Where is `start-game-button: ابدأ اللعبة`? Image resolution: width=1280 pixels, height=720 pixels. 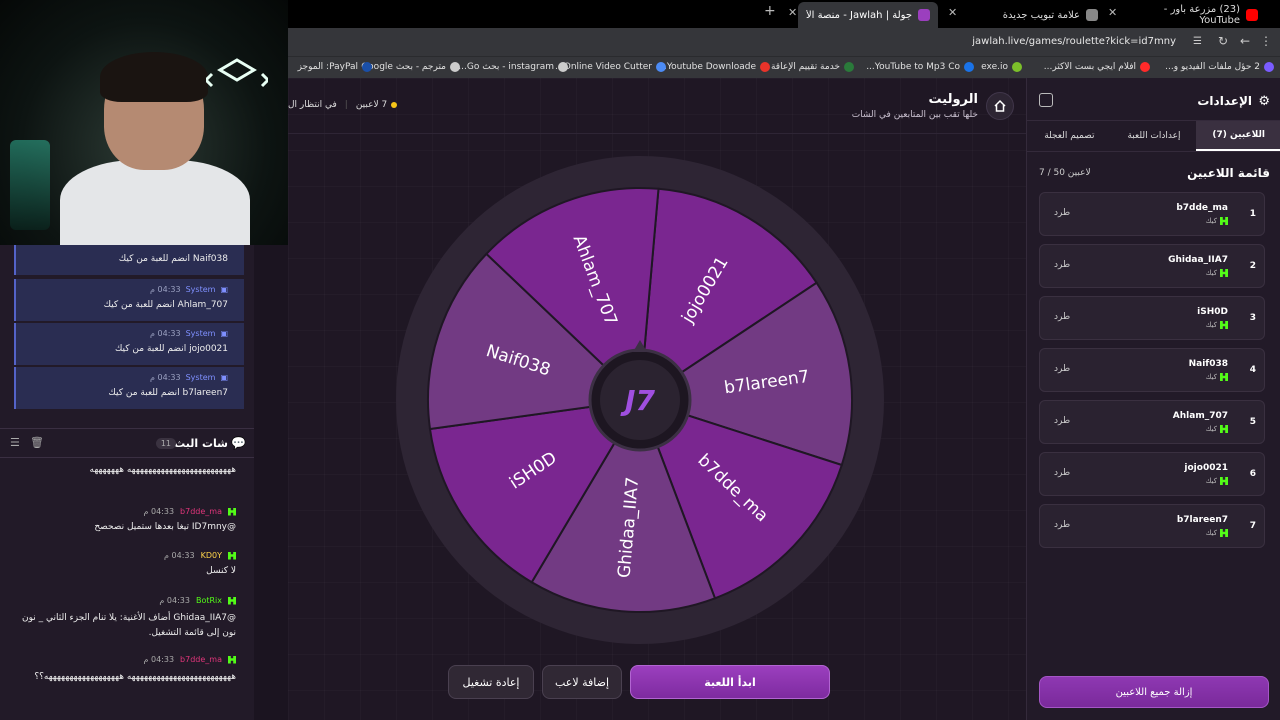
start-game-button: ابدأ اللعبة is located at coordinates (730, 682).